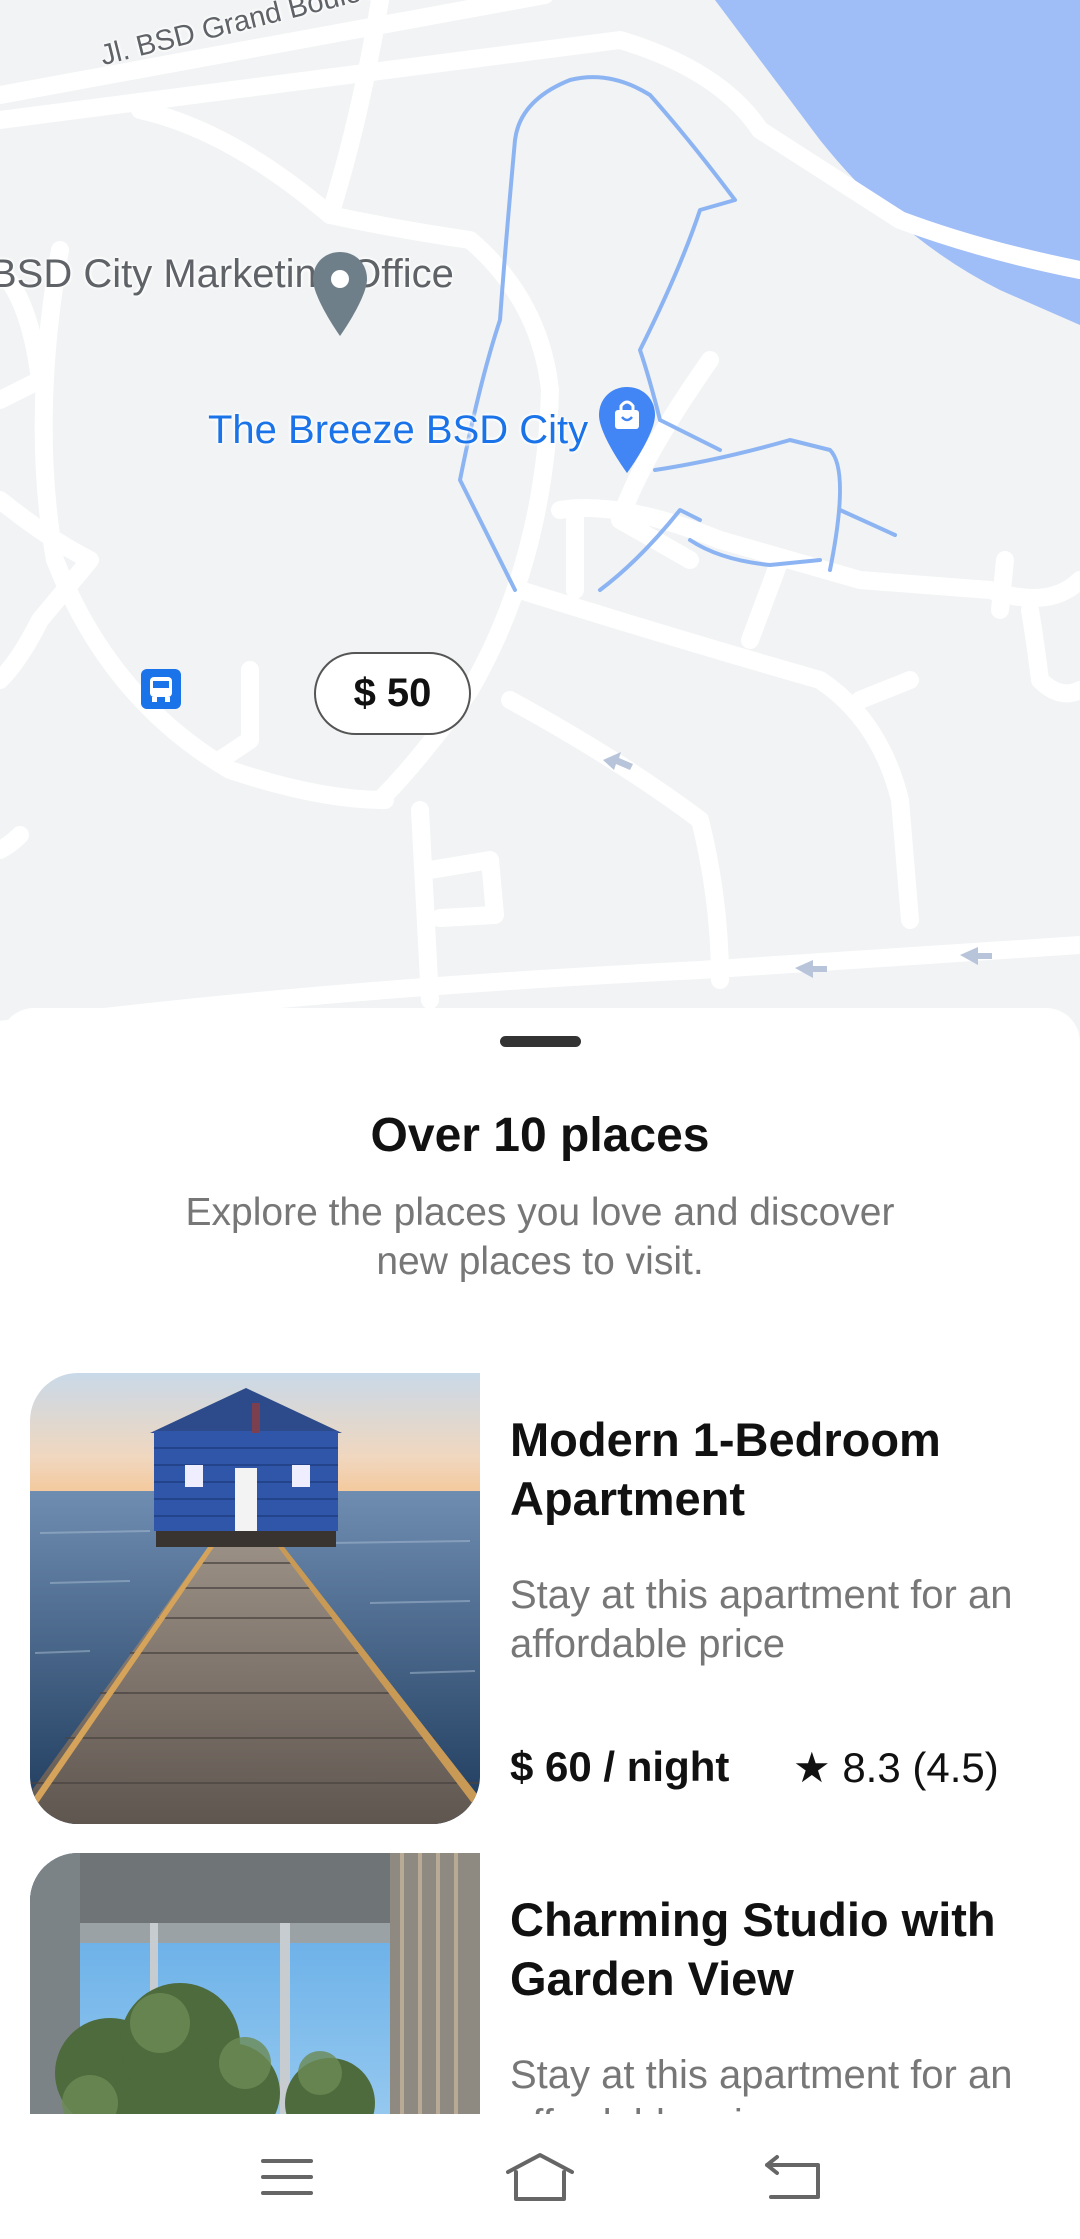 This screenshot has height=2239, width=1080. Describe the element at coordinates (540, 1135) in the screenshot. I see `sheet-title: Over 10 places` at that location.